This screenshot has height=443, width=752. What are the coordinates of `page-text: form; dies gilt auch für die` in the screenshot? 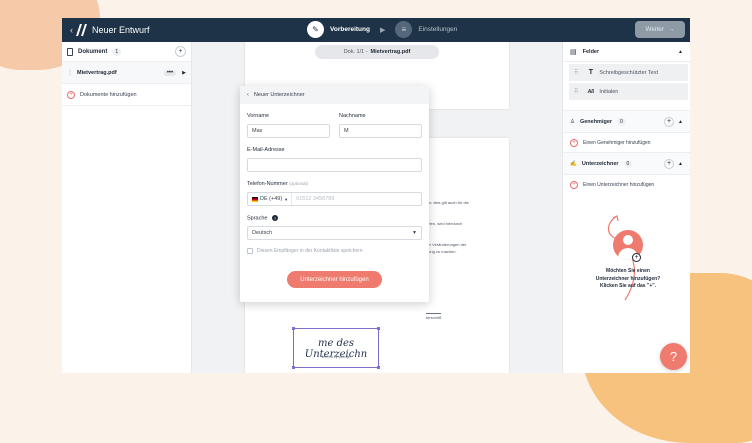 It's located at (446, 202).